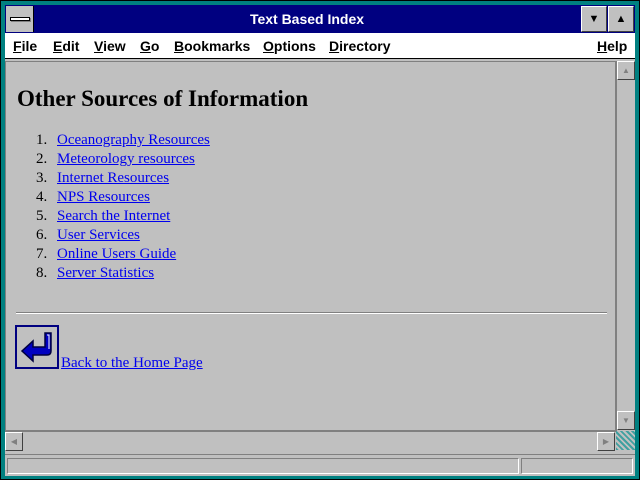  What do you see at coordinates (42, 140) in the screenshot?
I see `list-number: 1.` at bounding box center [42, 140].